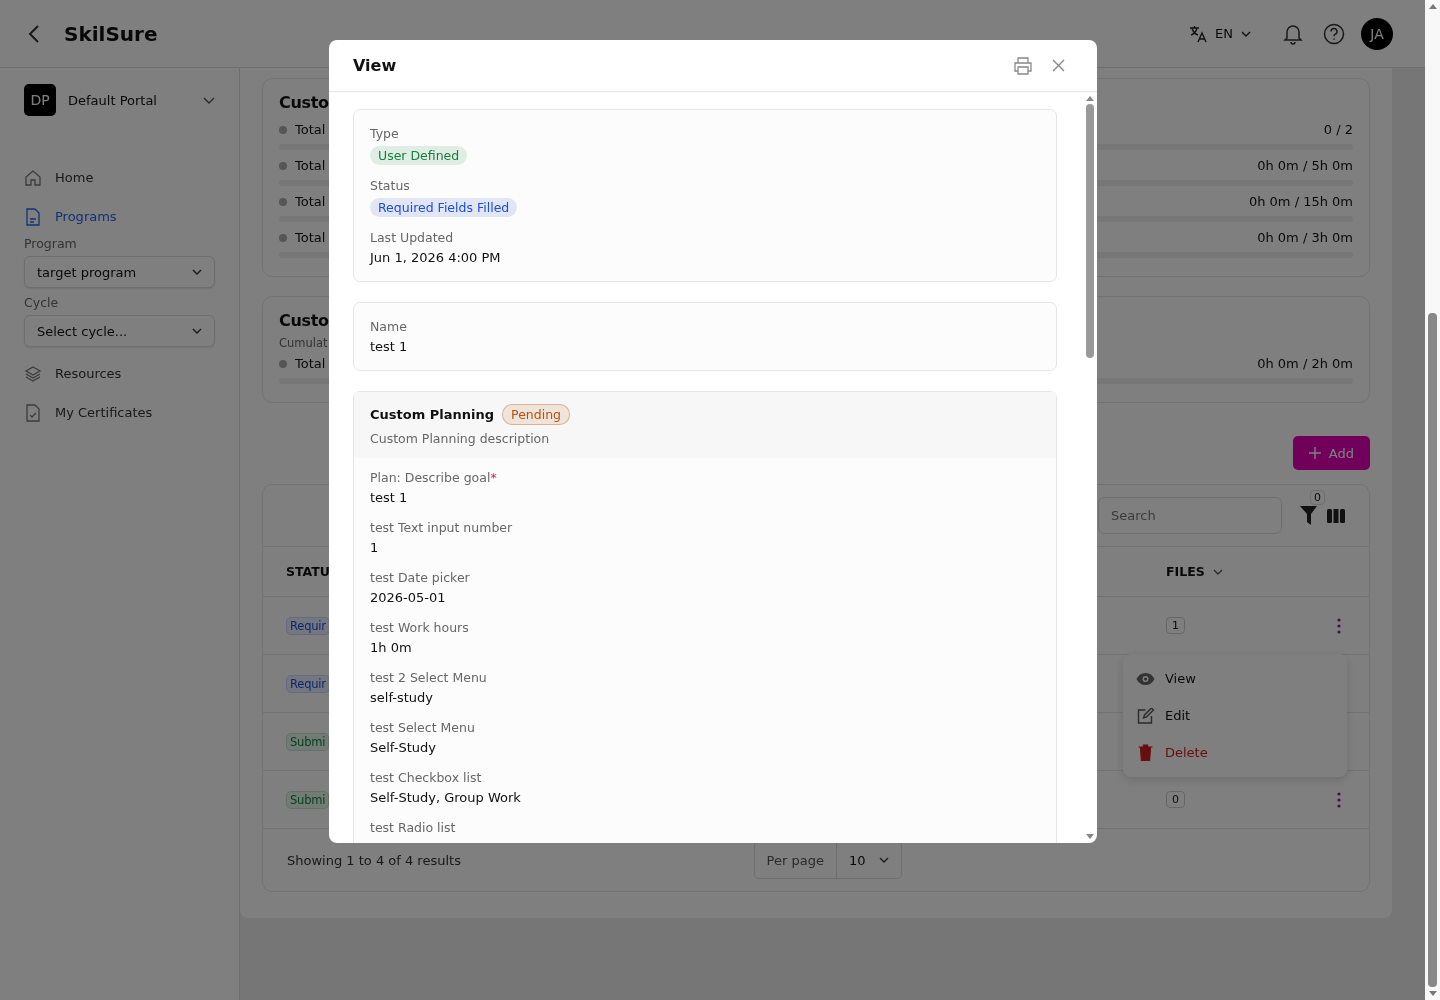 Image resolution: width=1440 pixels, height=1000 pixels. I want to click on eye-icon, so click(1145, 678).